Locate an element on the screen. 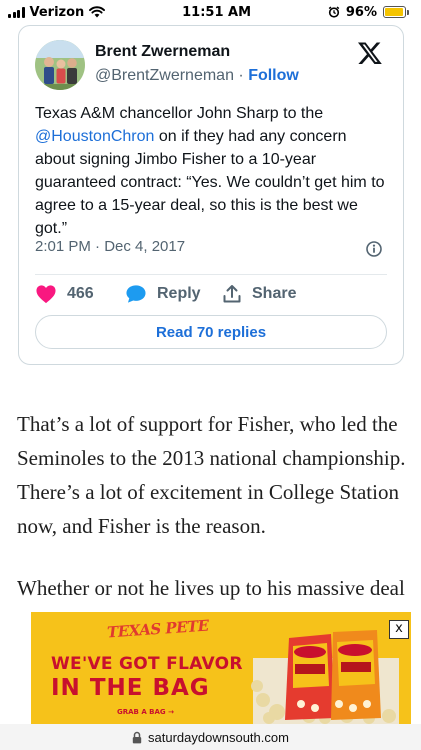 The height and width of the screenshot is (750, 421). reply-bubble-icon is located at coordinates (136, 294).